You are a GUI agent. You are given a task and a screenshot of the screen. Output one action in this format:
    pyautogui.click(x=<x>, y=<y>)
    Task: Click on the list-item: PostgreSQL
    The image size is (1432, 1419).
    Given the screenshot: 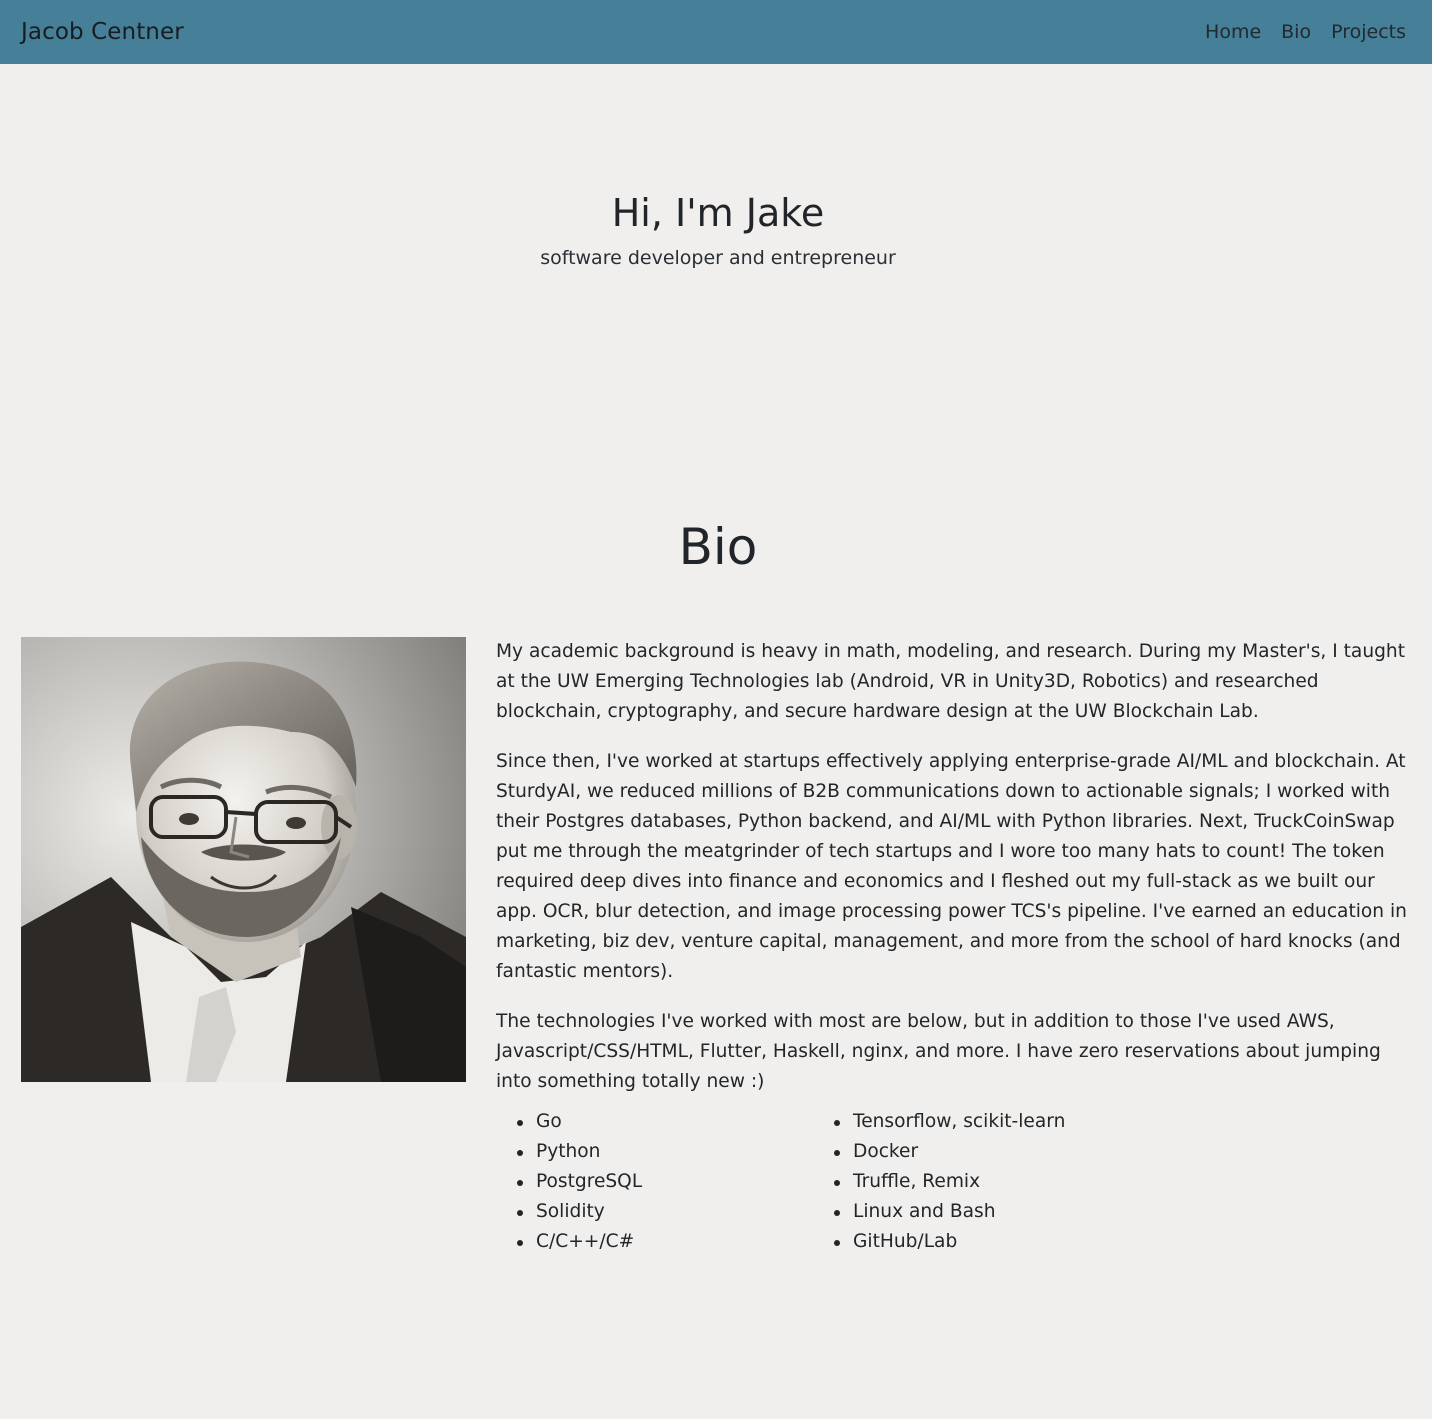 What is the action you would take?
    pyautogui.click(x=654, y=1182)
    